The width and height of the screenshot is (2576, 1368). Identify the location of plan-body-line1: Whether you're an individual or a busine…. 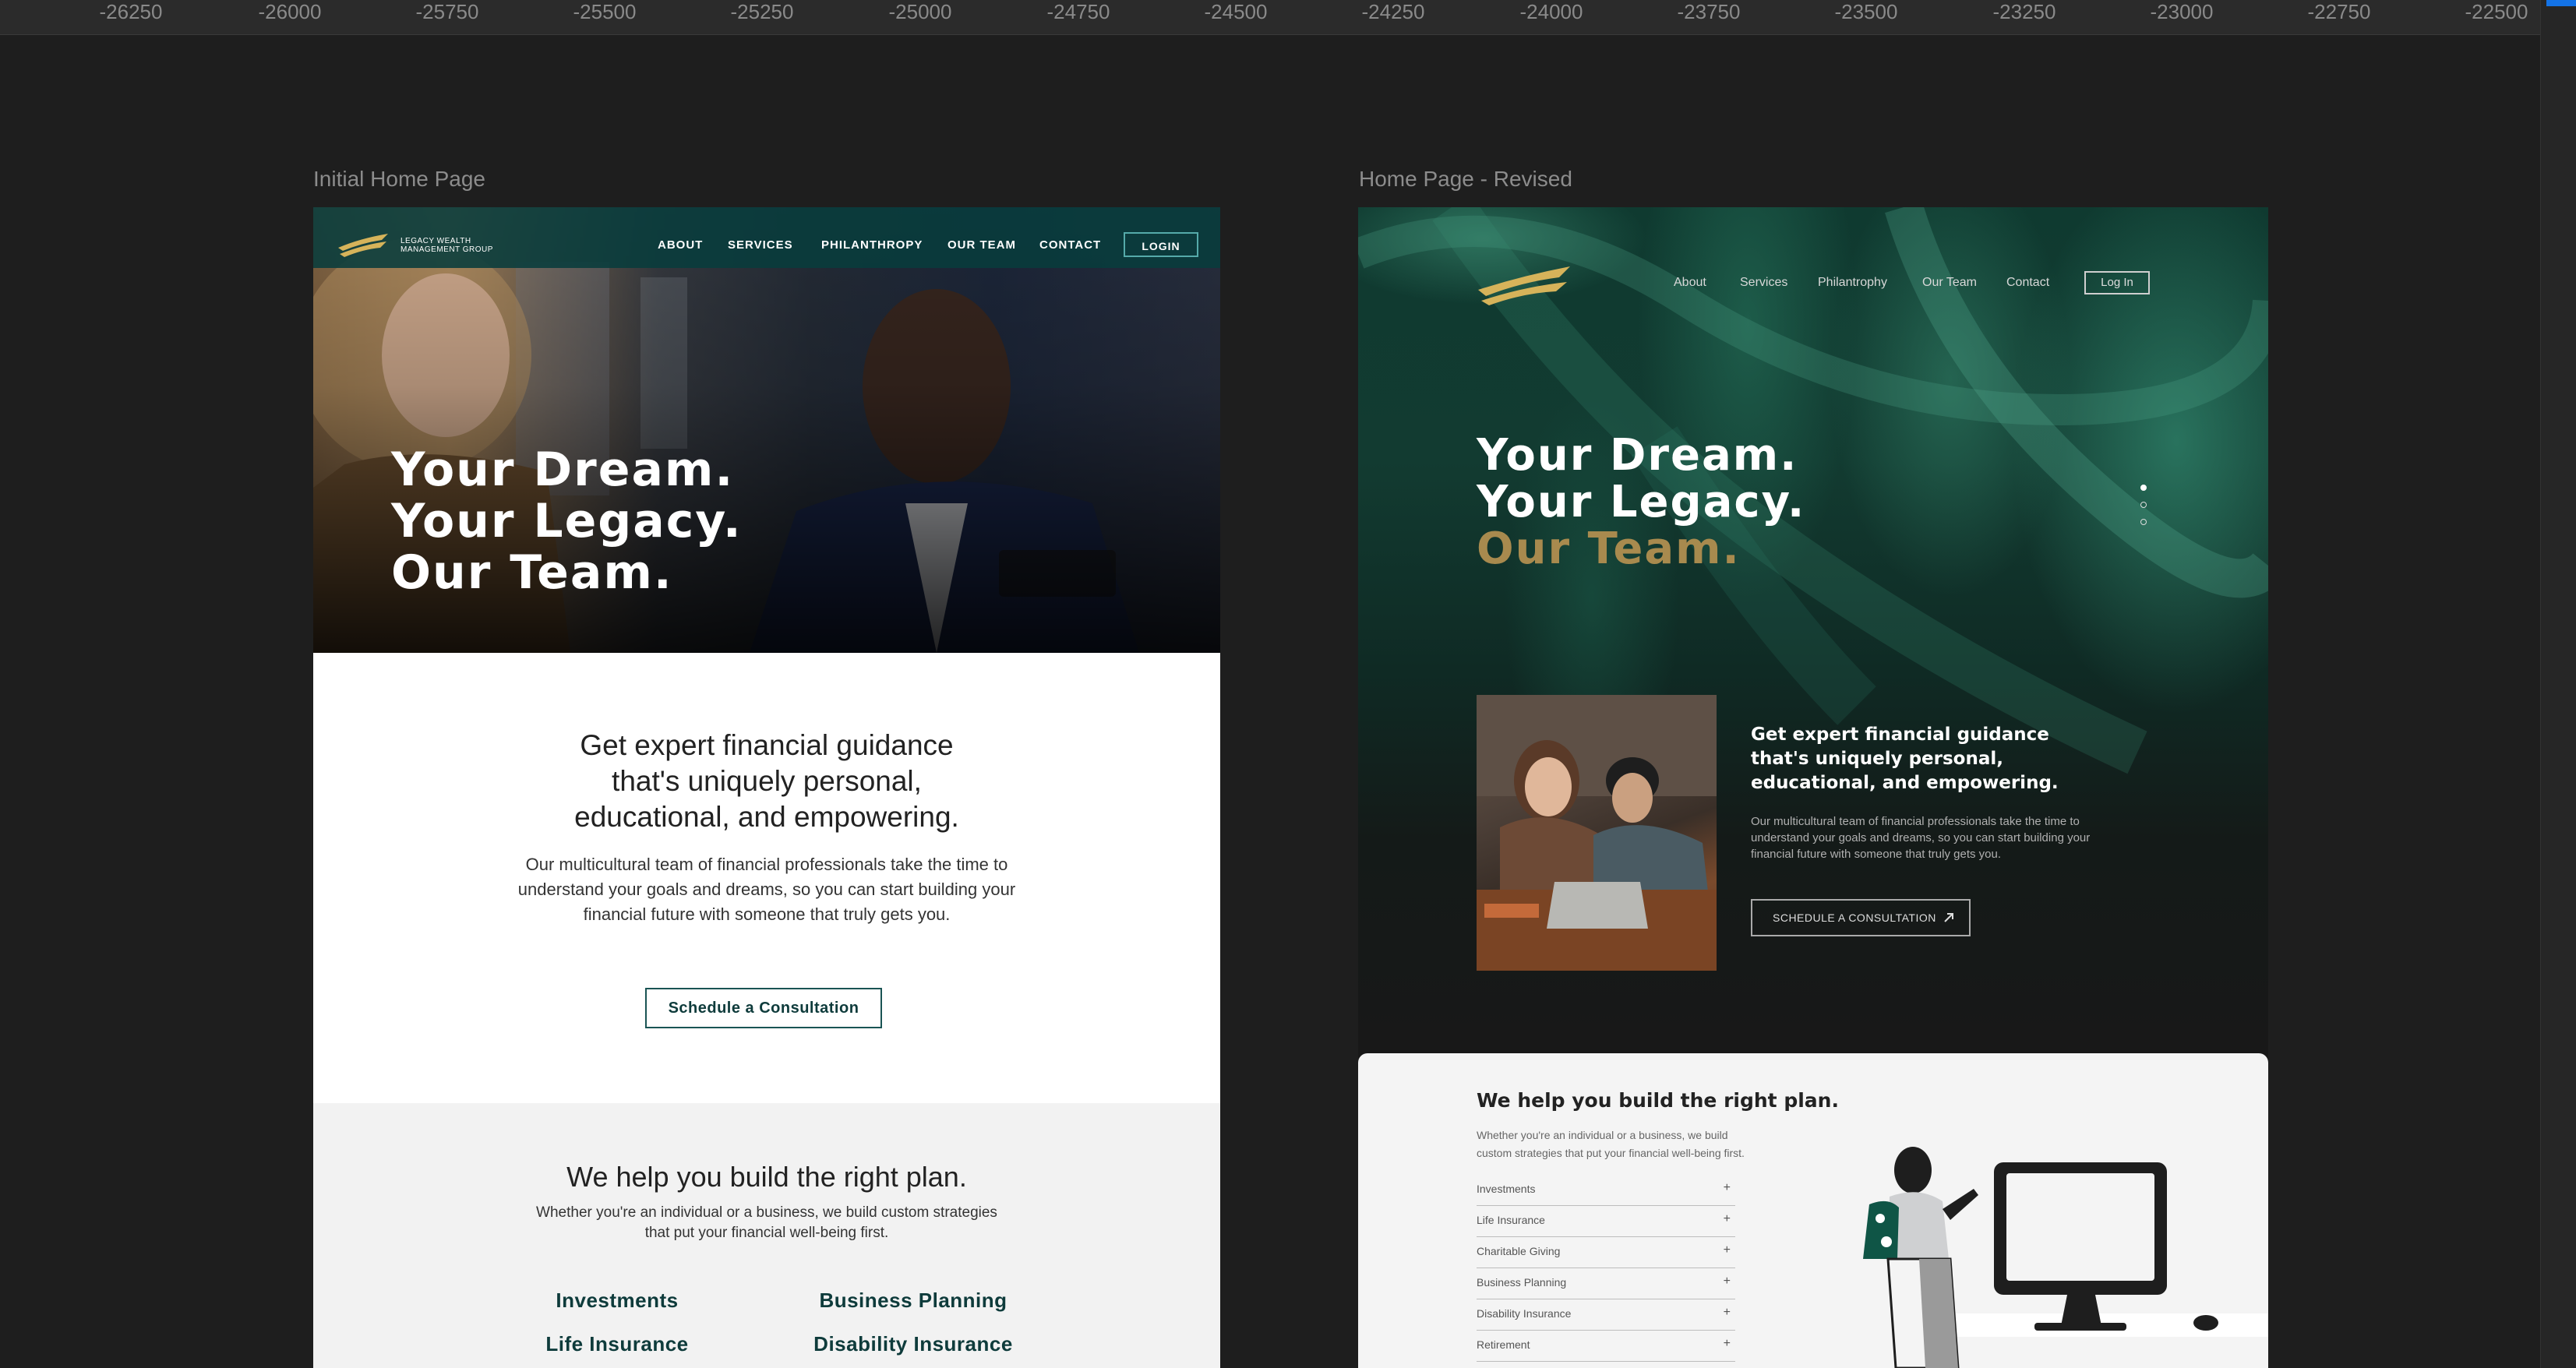
(766, 1212).